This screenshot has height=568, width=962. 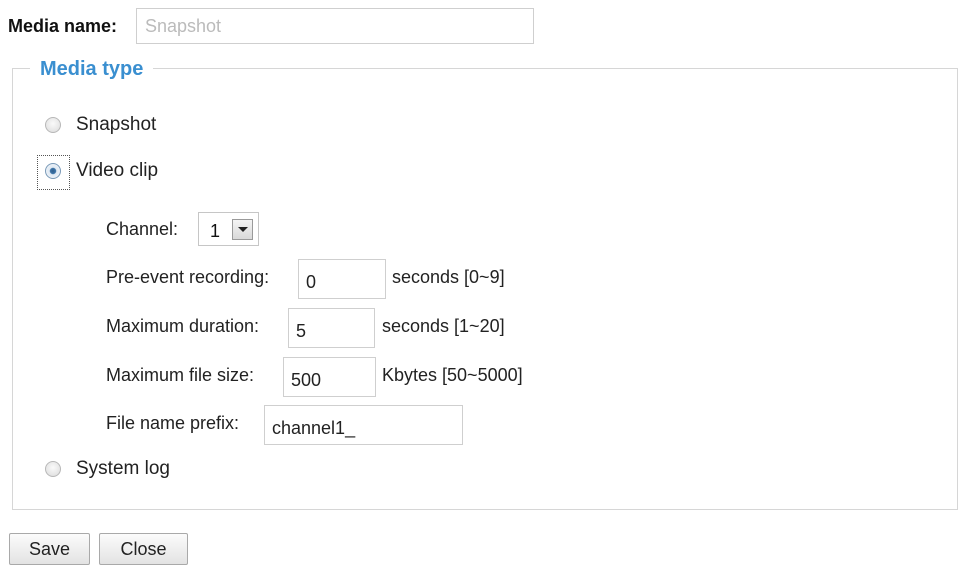 What do you see at coordinates (53, 125) in the screenshot?
I see `snapshot-radio` at bounding box center [53, 125].